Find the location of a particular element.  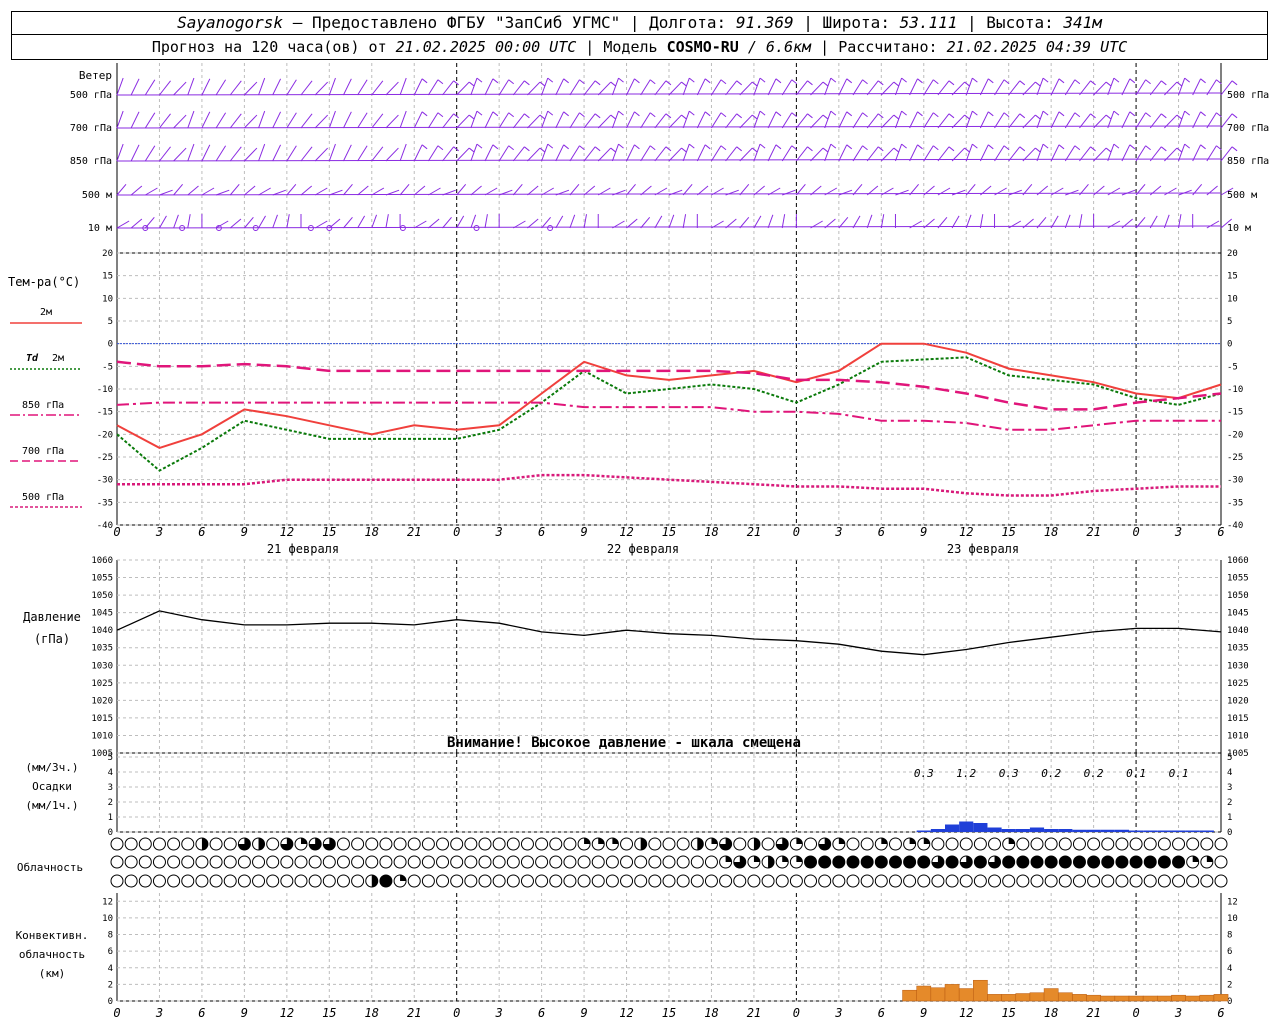

temp-tick-right: -25 is located at coordinates (1235, 458).